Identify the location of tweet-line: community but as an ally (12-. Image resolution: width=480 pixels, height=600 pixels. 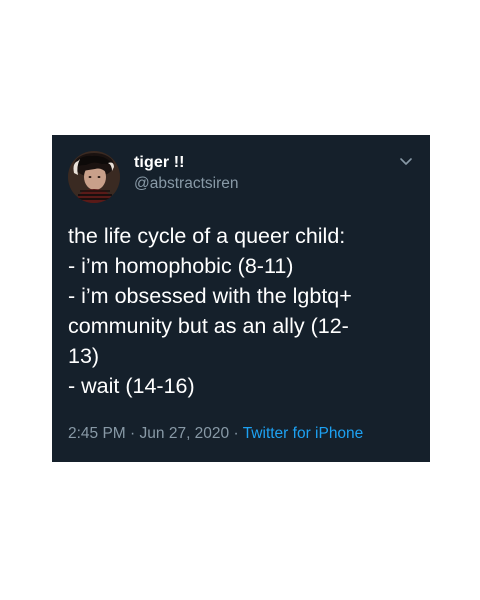
(208, 326).